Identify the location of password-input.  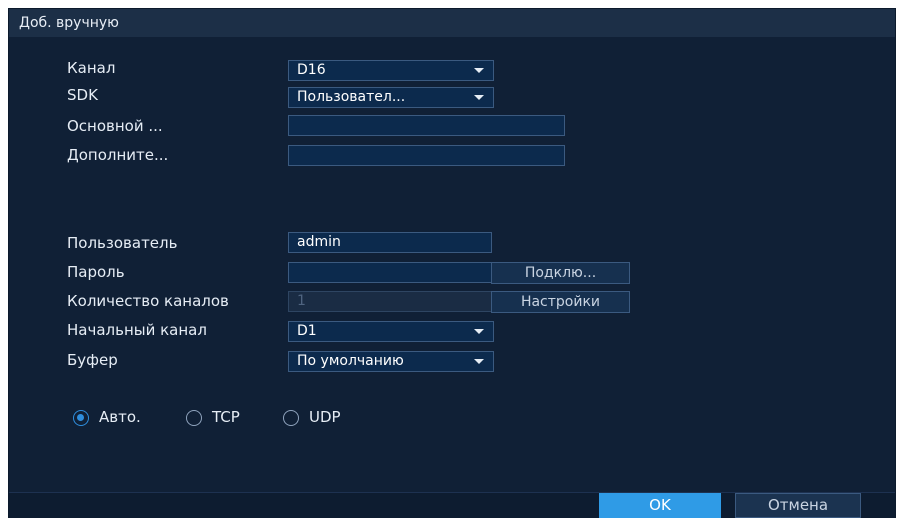
(390, 272).